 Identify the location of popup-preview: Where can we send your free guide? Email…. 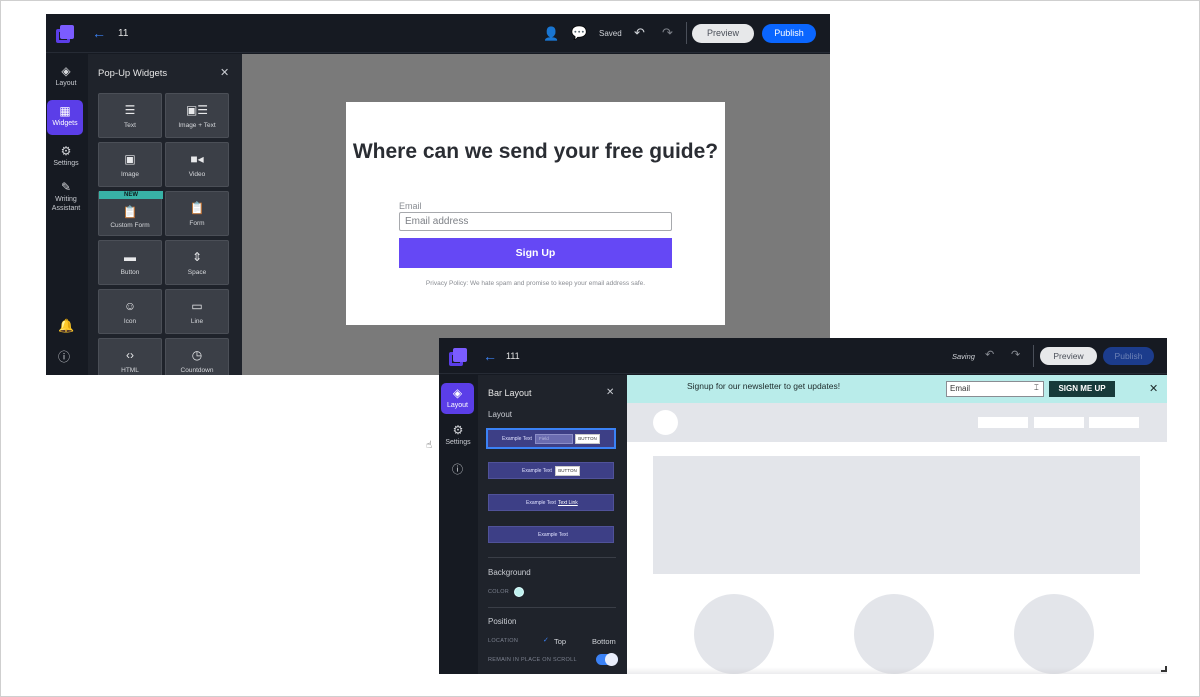
(535, 213).